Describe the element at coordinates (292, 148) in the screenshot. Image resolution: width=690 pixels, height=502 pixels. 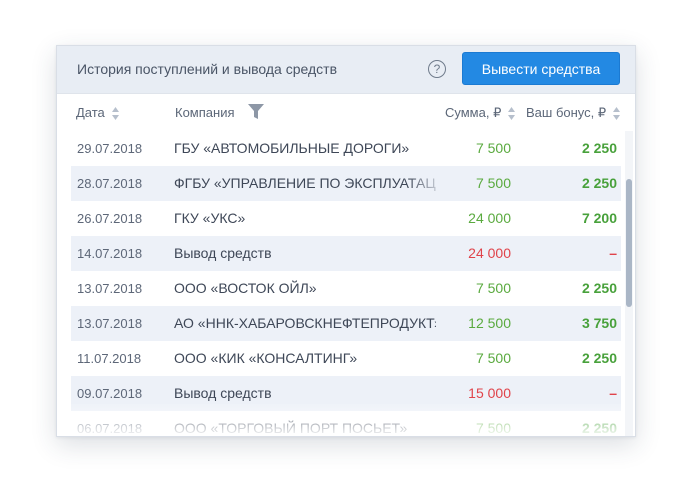
I see `row-company: ГБУ «АВТОМОБИЛЬНЫЕ ДОРОГИ»` at that location.